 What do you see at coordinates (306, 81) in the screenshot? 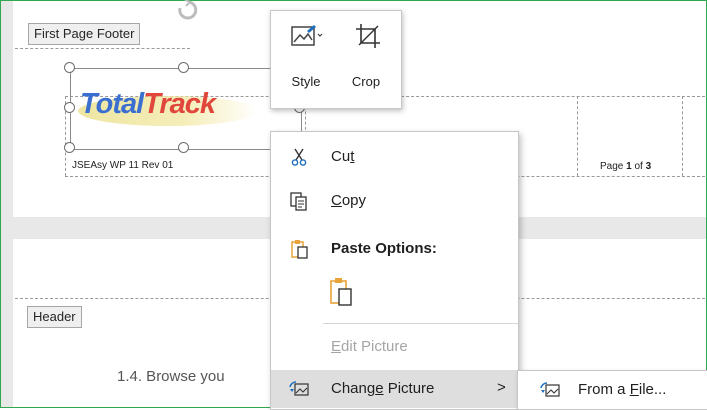
I see `style-label: Style` at bounding box center [306, 81].